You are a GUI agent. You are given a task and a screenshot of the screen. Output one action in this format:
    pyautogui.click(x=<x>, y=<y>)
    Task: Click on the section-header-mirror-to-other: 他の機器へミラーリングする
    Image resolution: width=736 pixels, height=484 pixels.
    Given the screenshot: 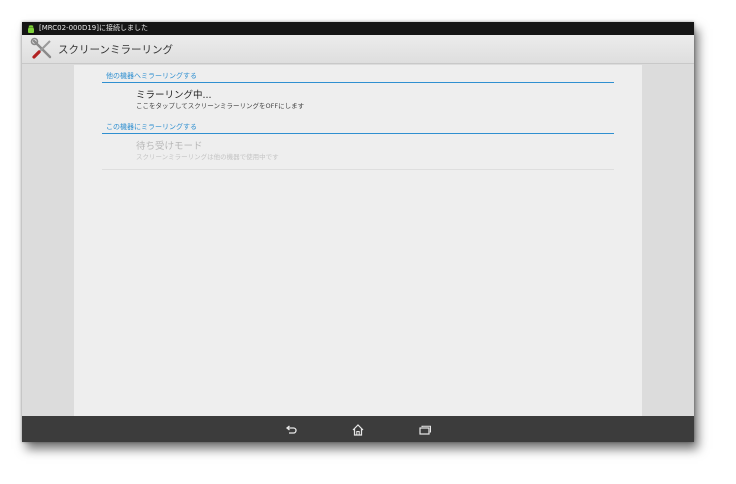 What is the action you would take?
    pyautogui.click(x=358, y=77)
    